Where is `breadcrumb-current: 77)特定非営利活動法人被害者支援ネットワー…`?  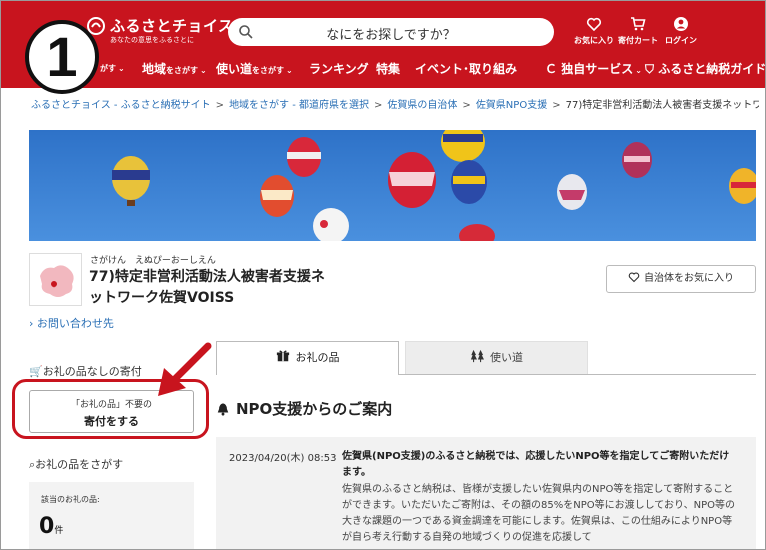
breadcrumb-current: 77)特定非営利活動法人被害者支援ネットワー… is located at coordinates (662, 105).